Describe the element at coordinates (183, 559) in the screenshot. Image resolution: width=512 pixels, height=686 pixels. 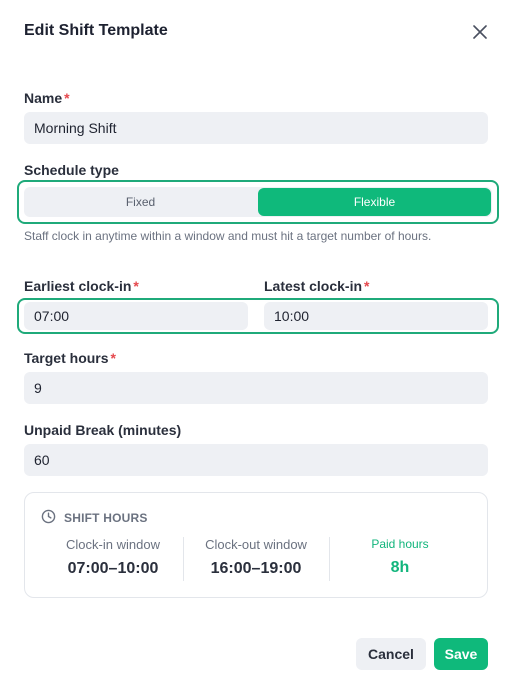
I see `summary-divider` at that location.